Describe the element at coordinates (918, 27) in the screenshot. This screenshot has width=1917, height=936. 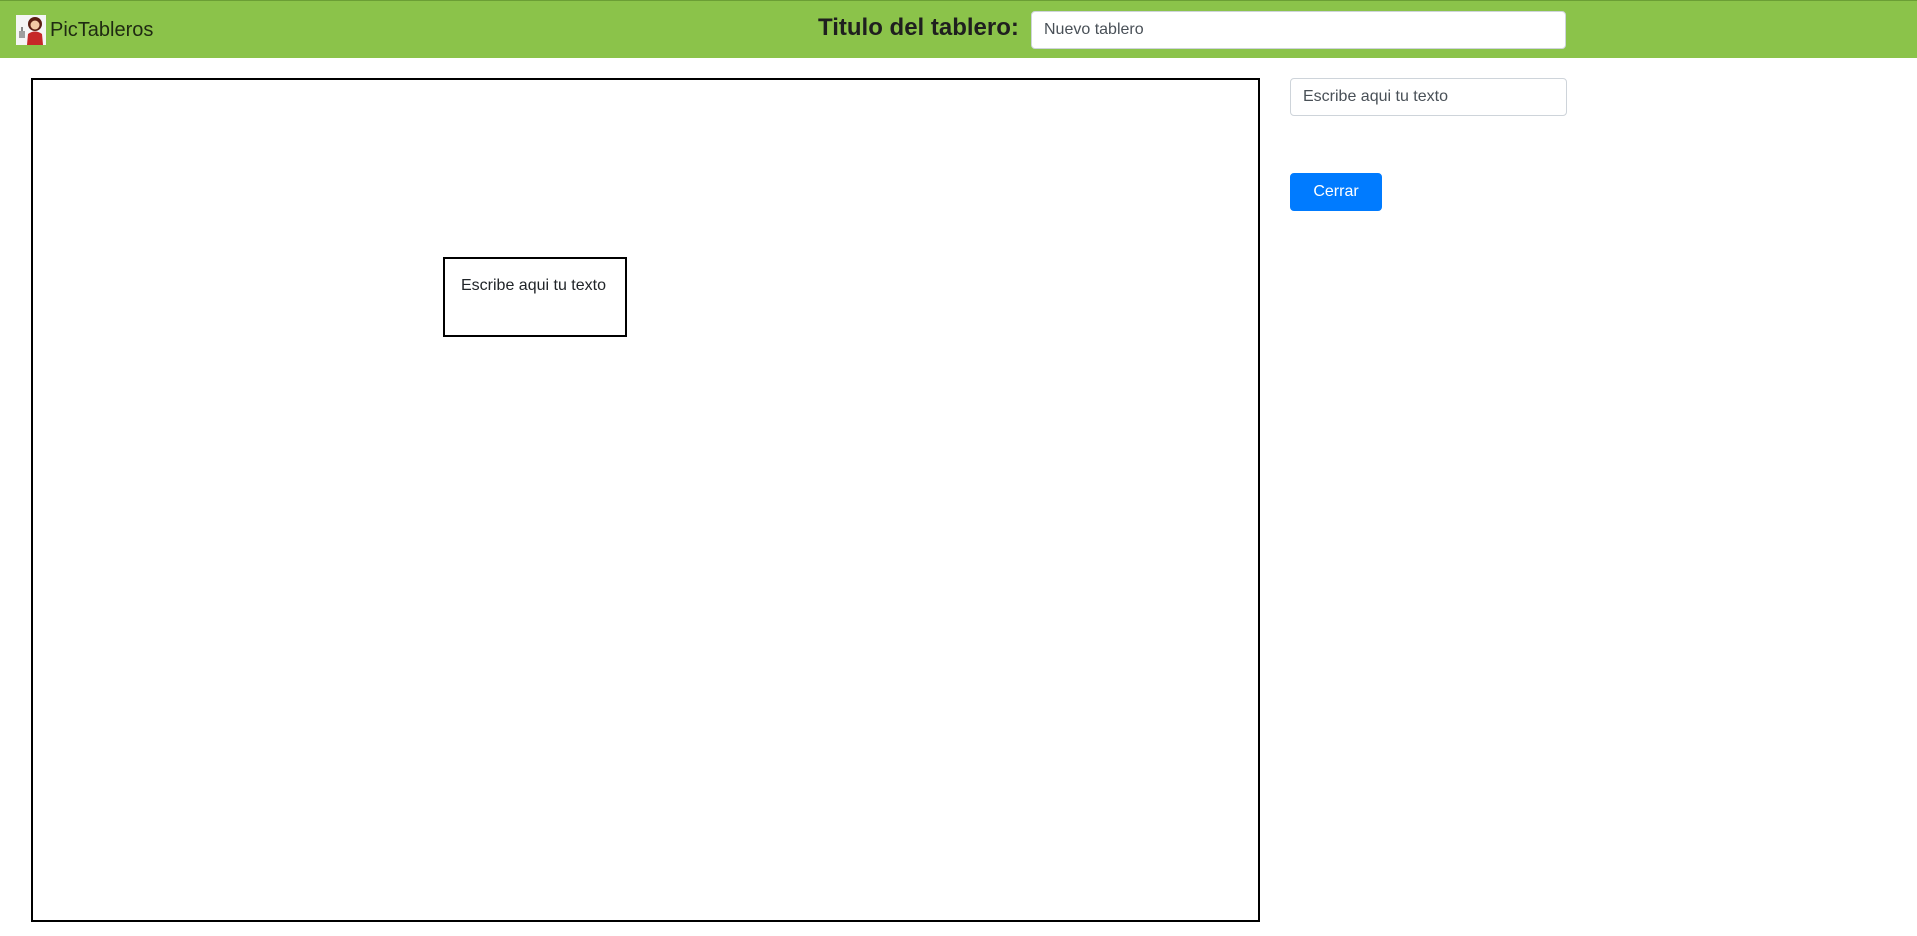
I see `board-title-label: Titulo del tablero:` at that location.